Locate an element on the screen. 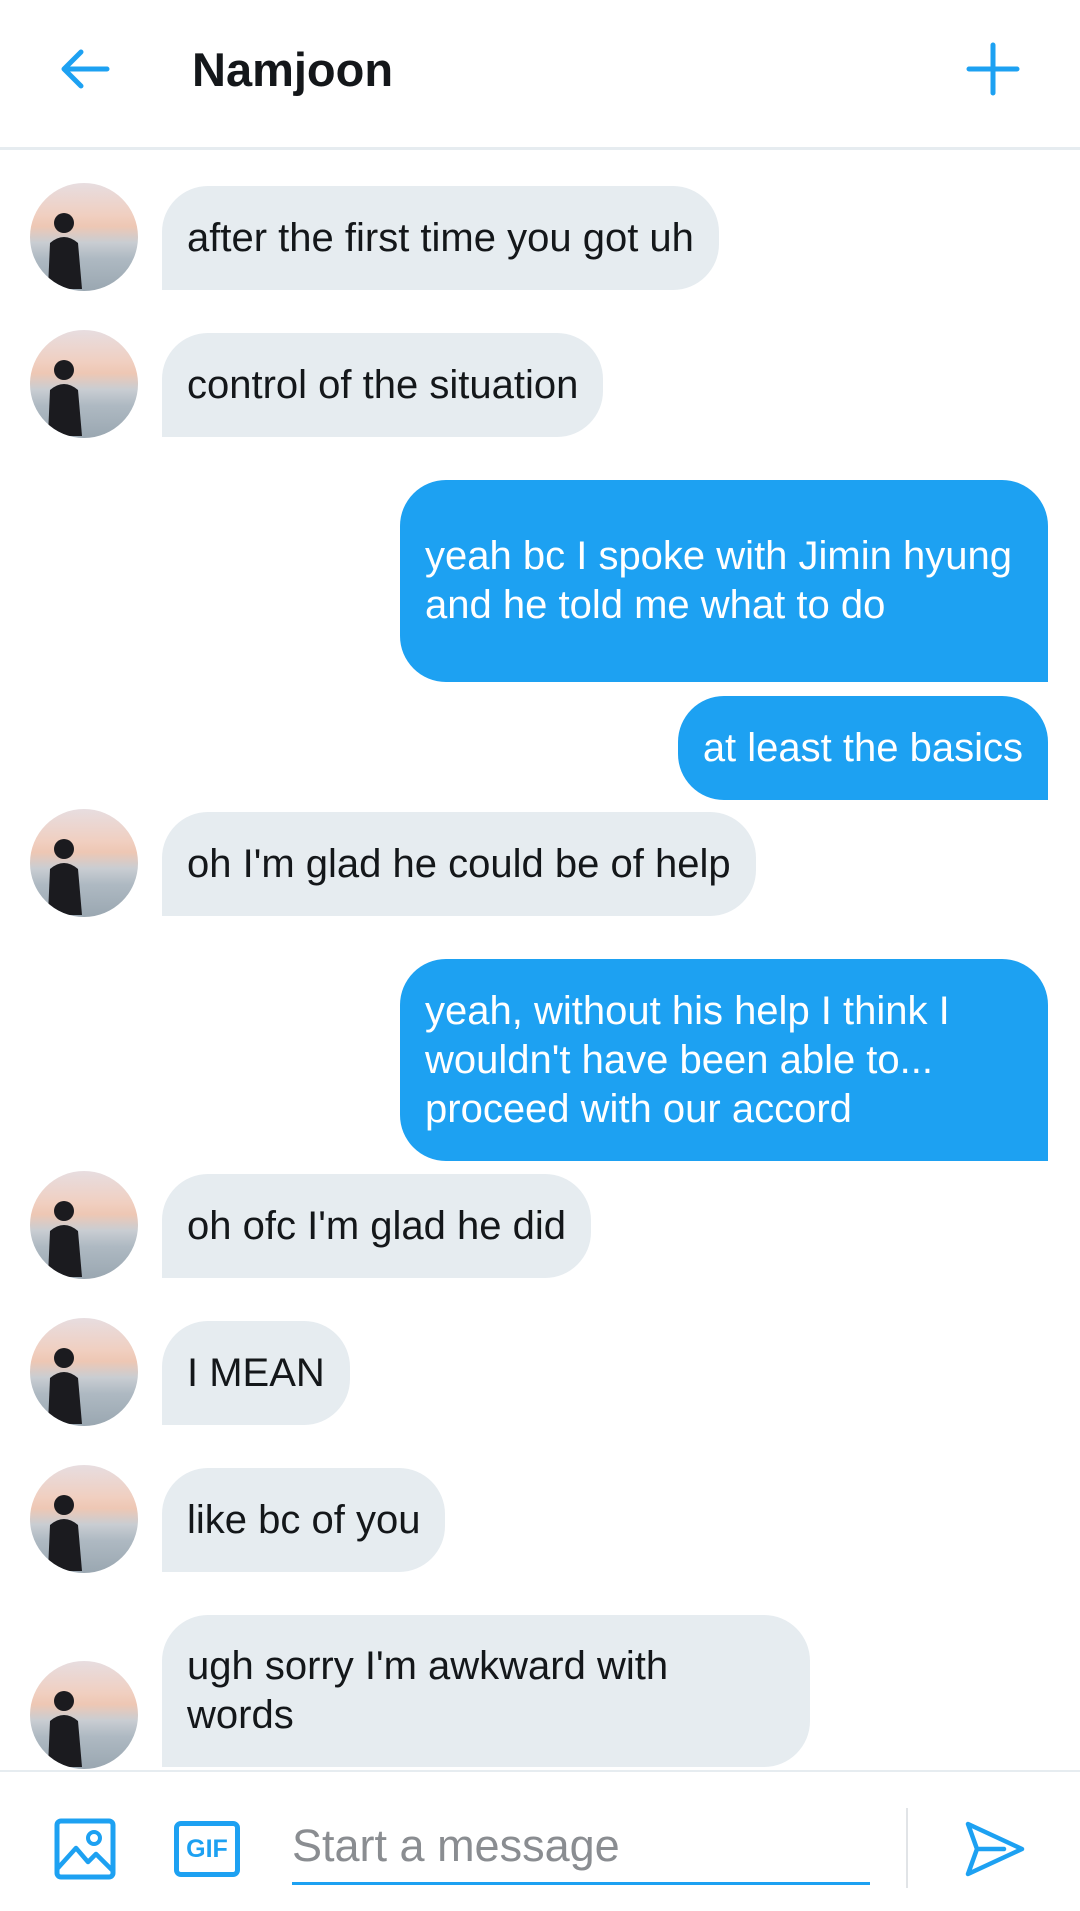 The height and width of the screenshot is (1911, 1080). message-text: oh I'm glad he could be of help is located at coordinates (459, 863).